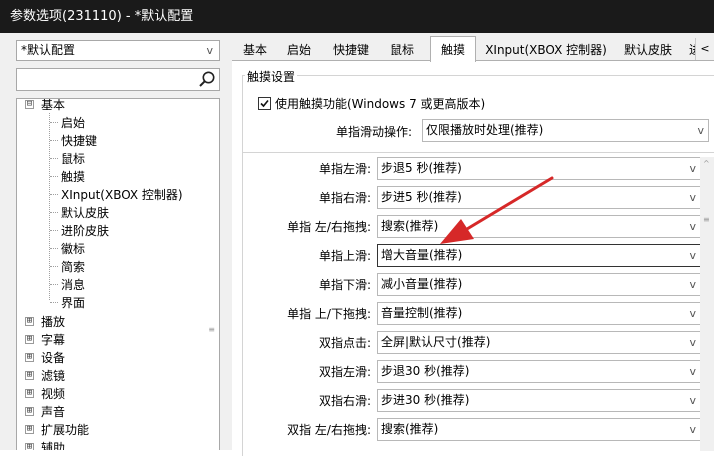 This screenshot has height=456, width=714. I want to click on gesture-row: 双指 左/右拖拽: 搜索(推荐) v, so click(478, 430).